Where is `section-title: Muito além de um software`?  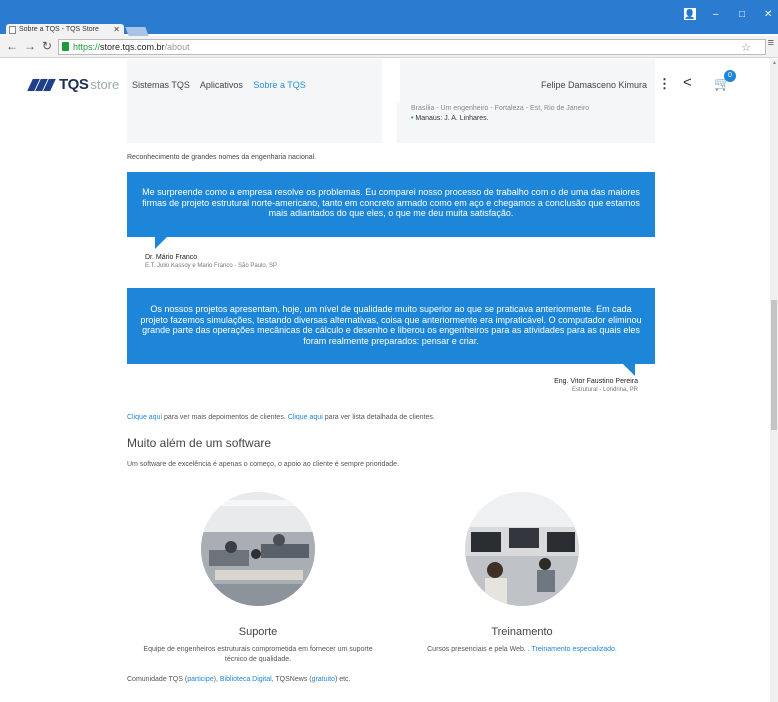
section-title: Muito além de um software is located at coordinates (199, 443).